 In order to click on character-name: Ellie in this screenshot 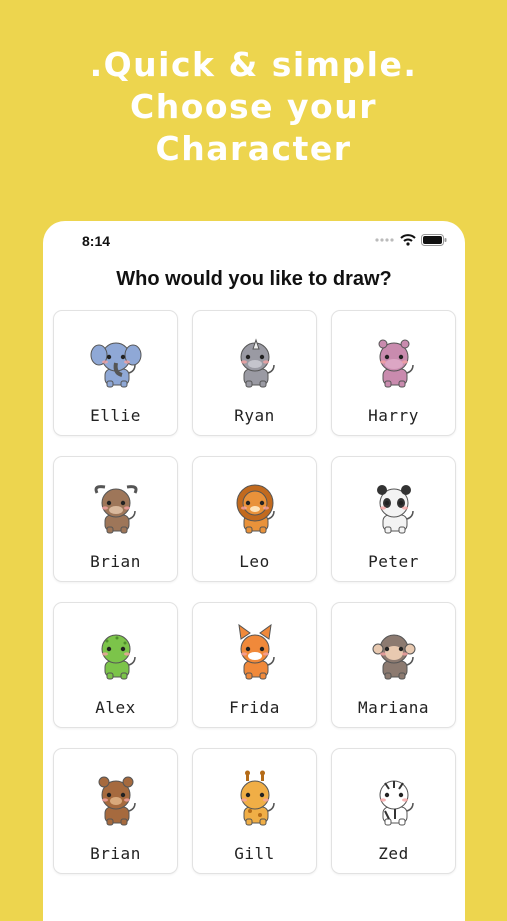, I will do `click(115, 415)`.